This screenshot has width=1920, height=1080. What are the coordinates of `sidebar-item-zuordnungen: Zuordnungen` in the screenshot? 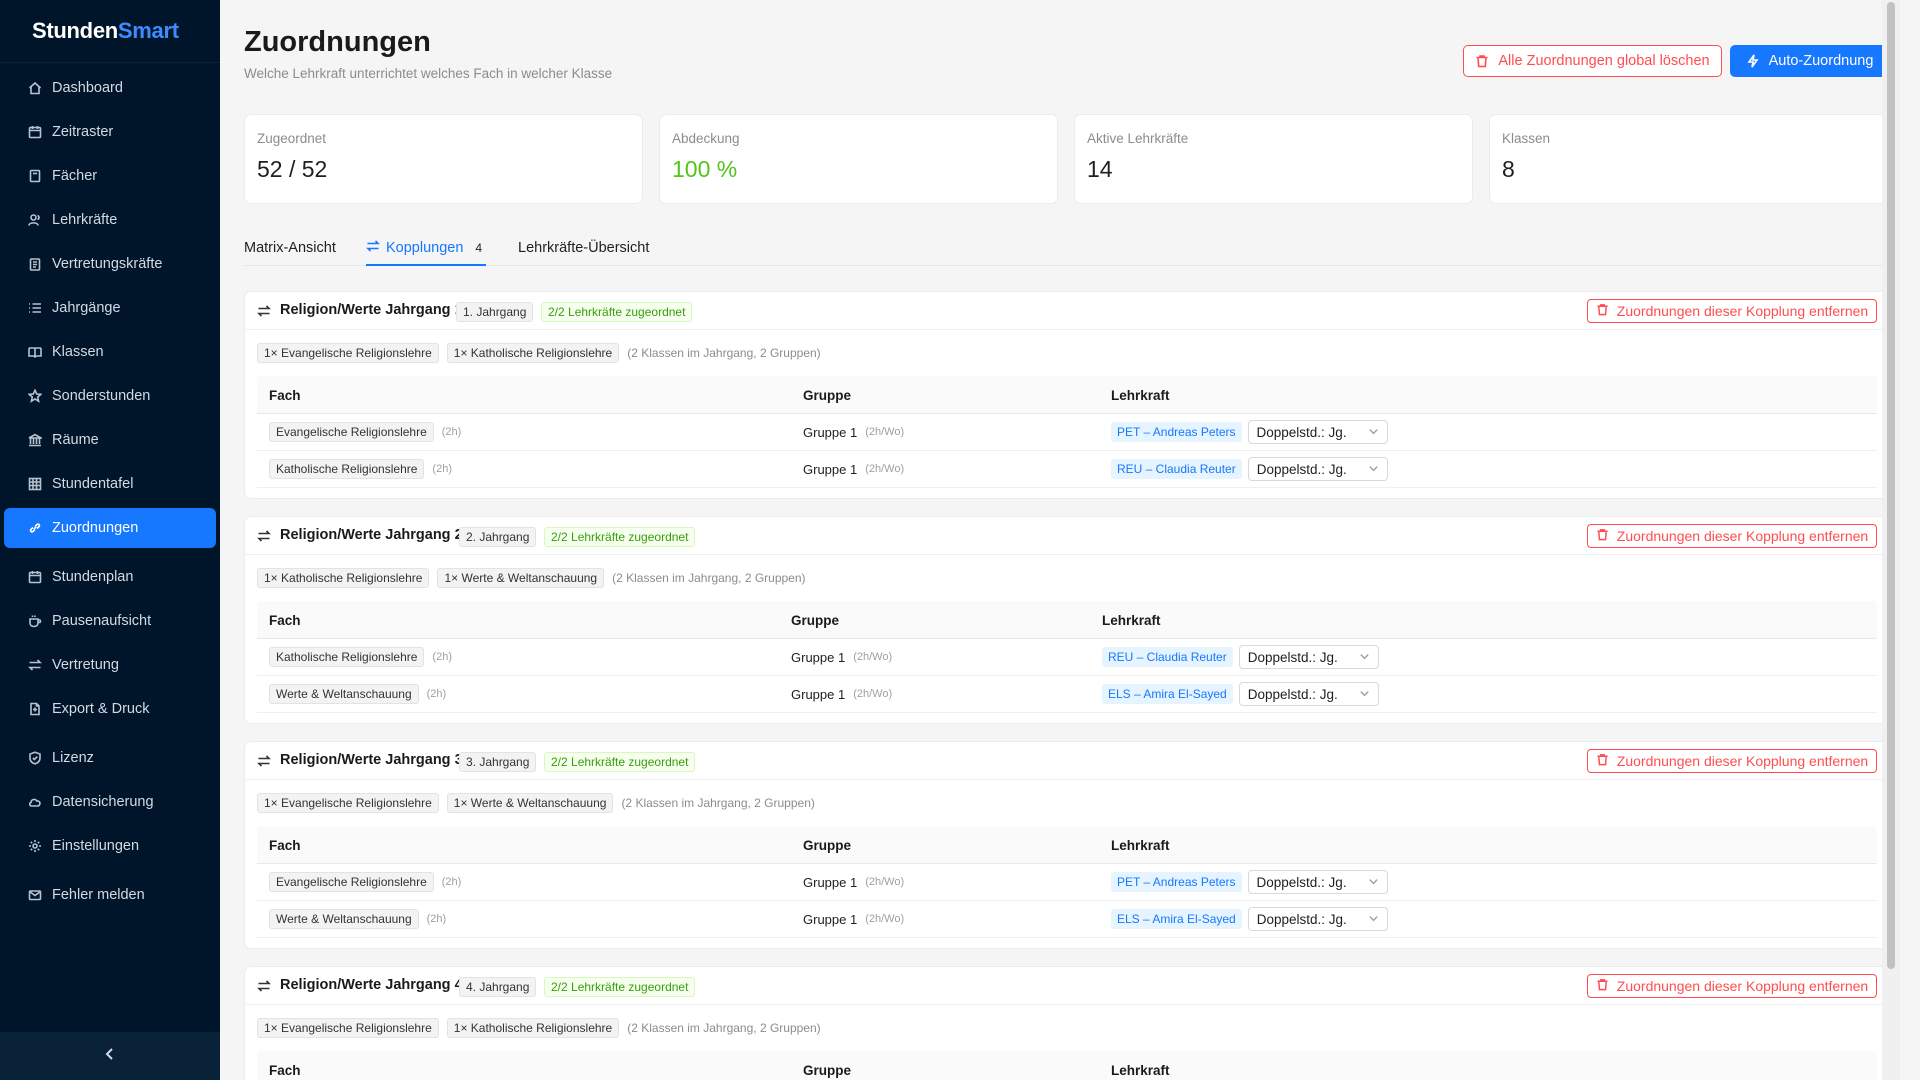 It's located at (110, 528).